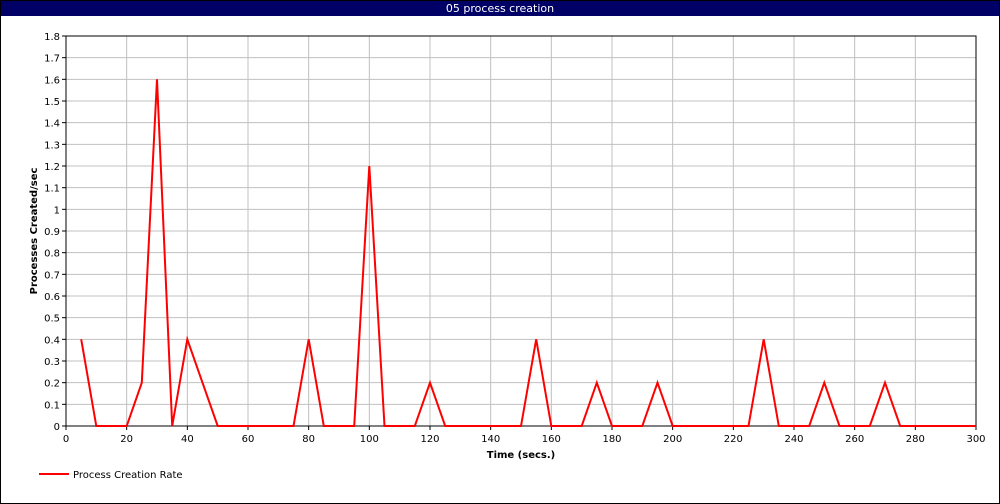 The width and height of the screenshot is (1000, 504). I want to click on y-tick-label: 0.3, so click(52, 362).